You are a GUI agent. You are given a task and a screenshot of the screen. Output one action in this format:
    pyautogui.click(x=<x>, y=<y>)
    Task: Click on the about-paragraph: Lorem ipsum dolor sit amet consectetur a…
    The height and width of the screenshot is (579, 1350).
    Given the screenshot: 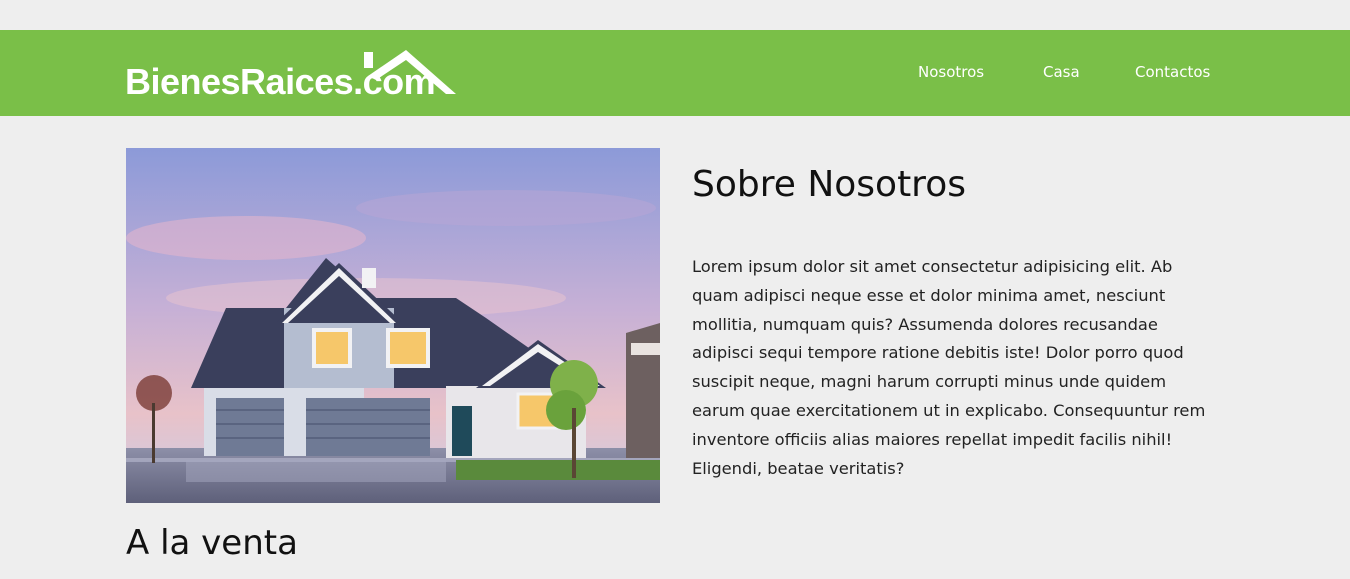 What is the action you would take?
    pyautogui.click(x=949, y=367)
    